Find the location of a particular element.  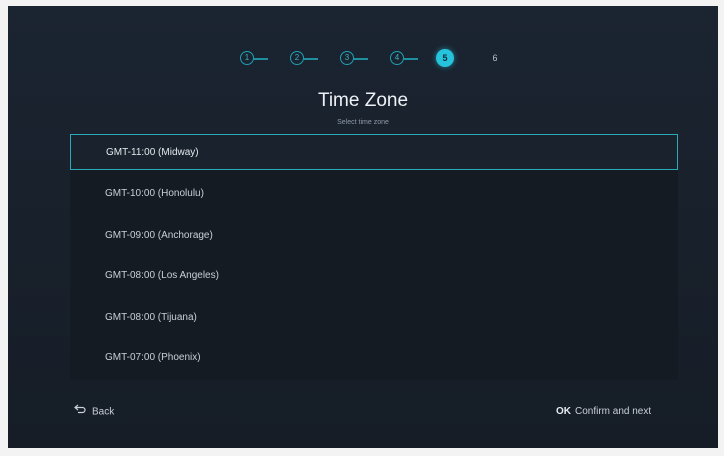

step-4-indicator: 4 is located at coordinates (397, 58).